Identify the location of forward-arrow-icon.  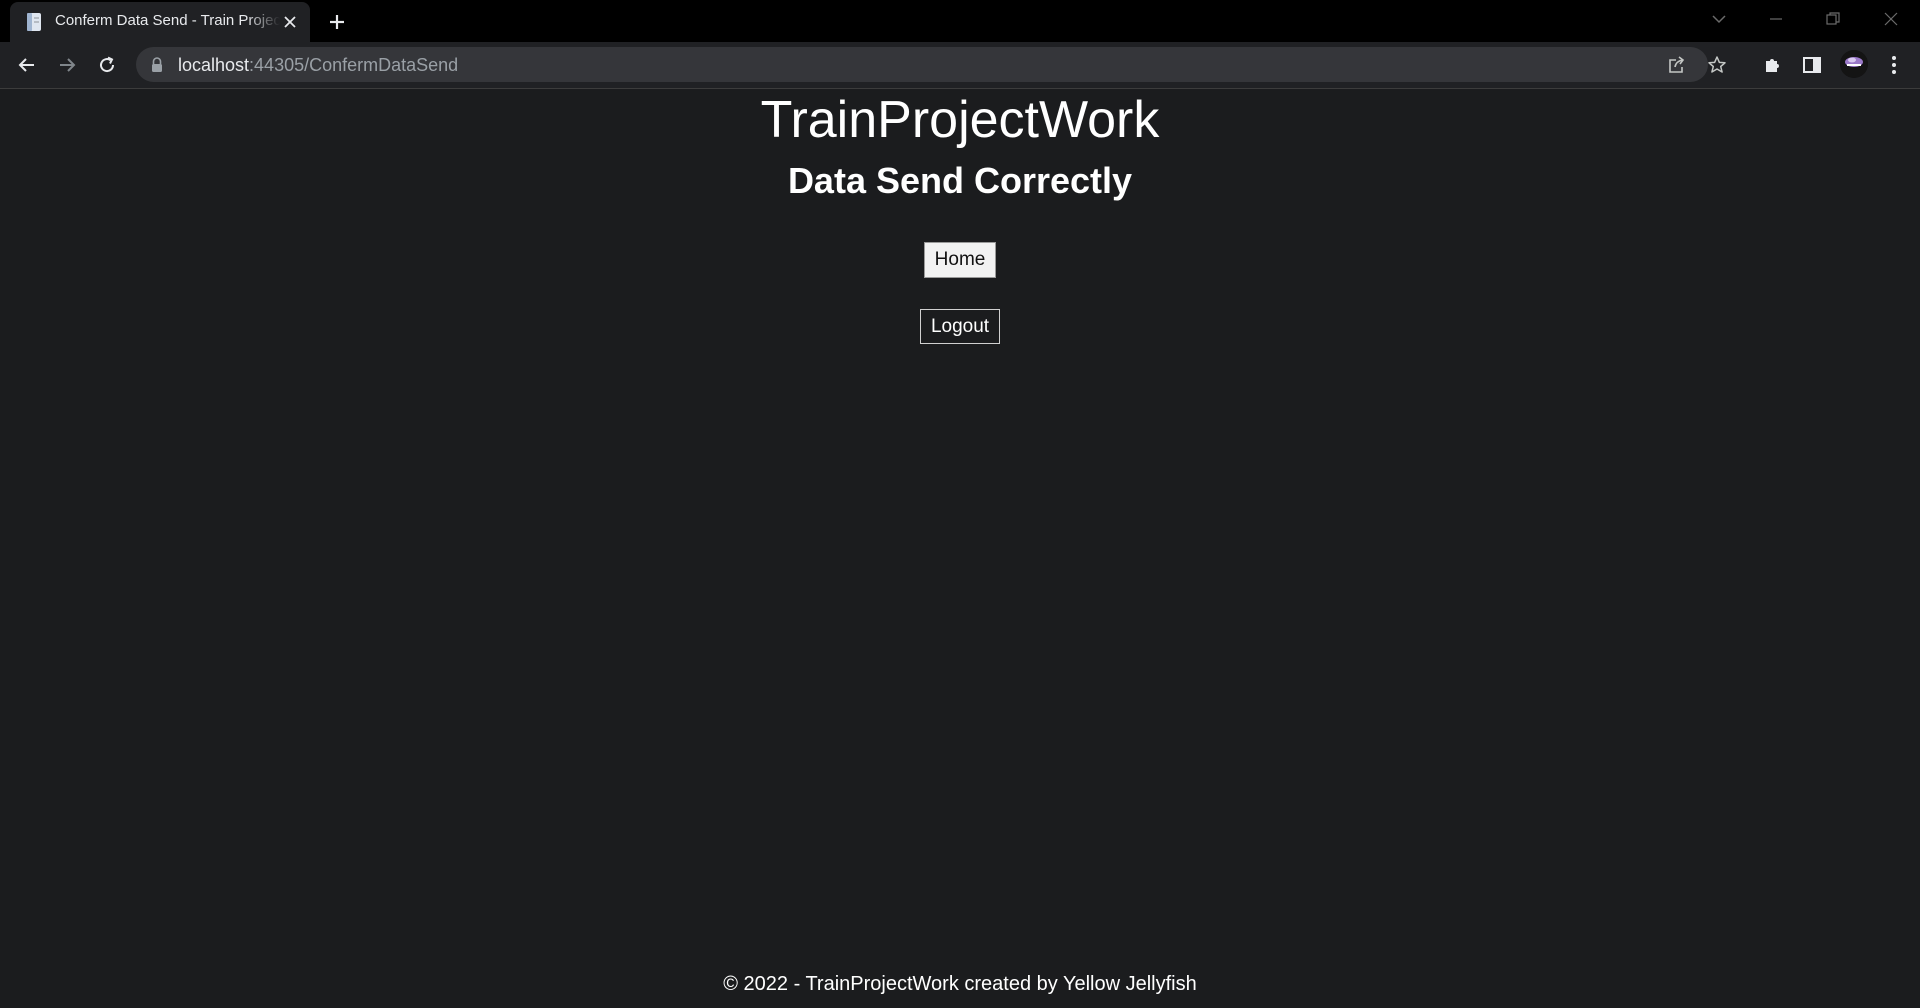
(67, 65).